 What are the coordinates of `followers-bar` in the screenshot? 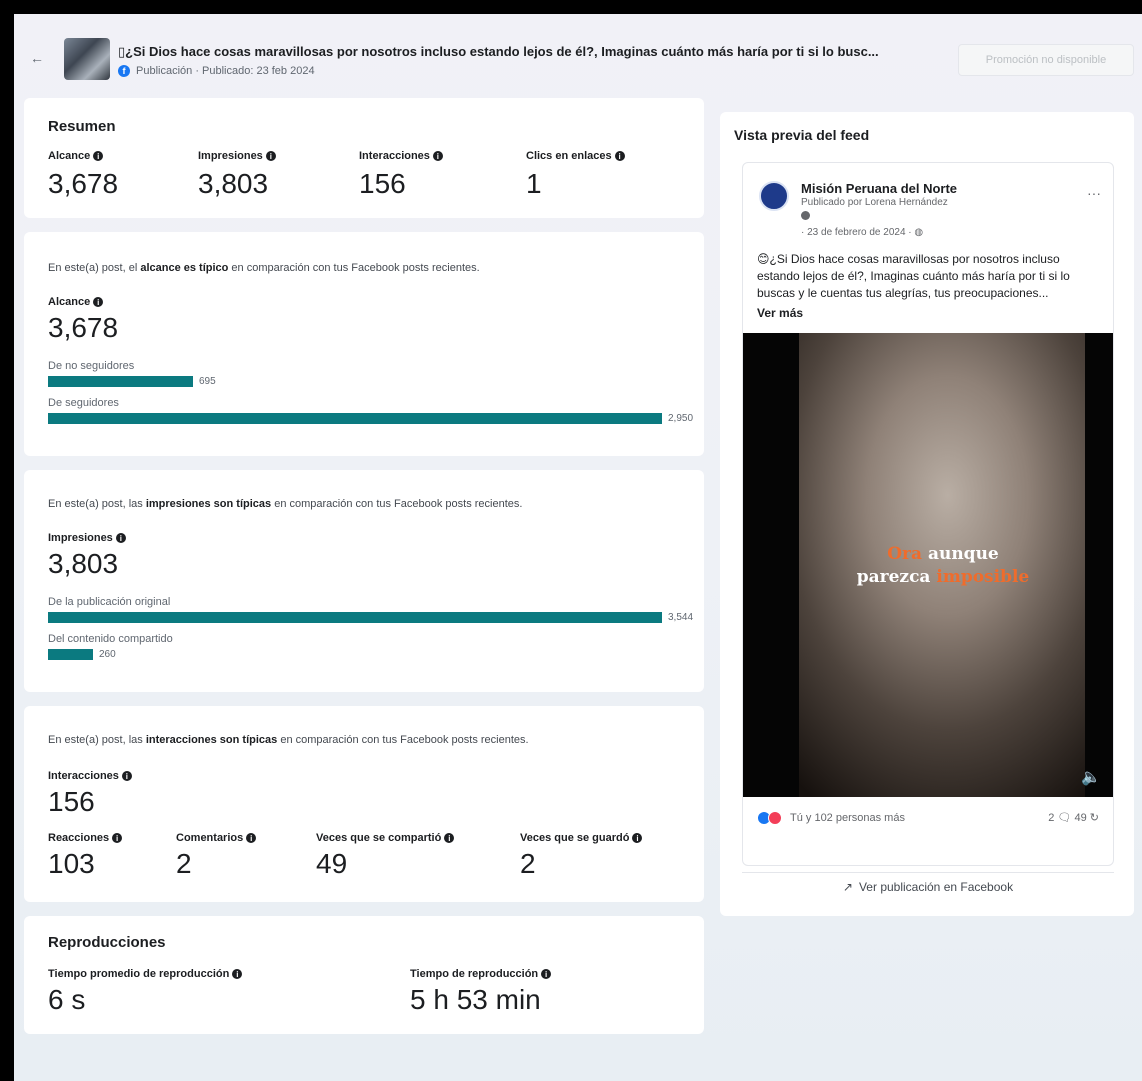 It's located at (355, 418).